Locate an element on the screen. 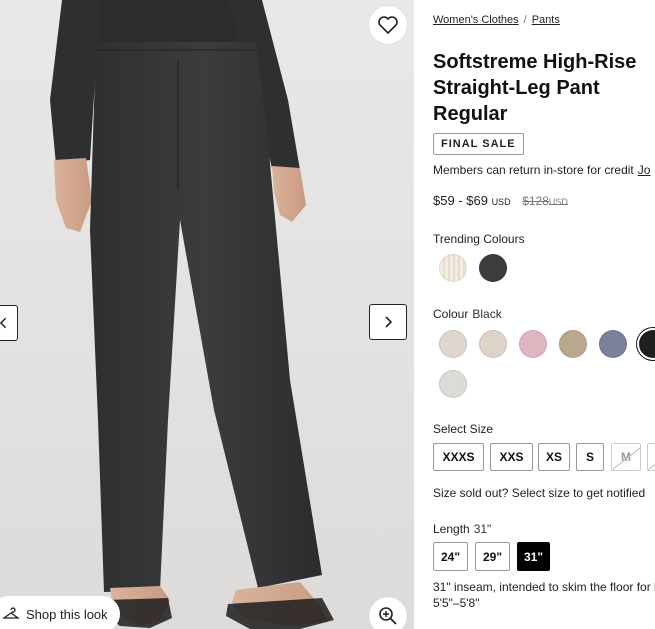 The image size is (655, 629). inseam-description-line: 5'5"–5'8" is located at coordinates (456, 603).